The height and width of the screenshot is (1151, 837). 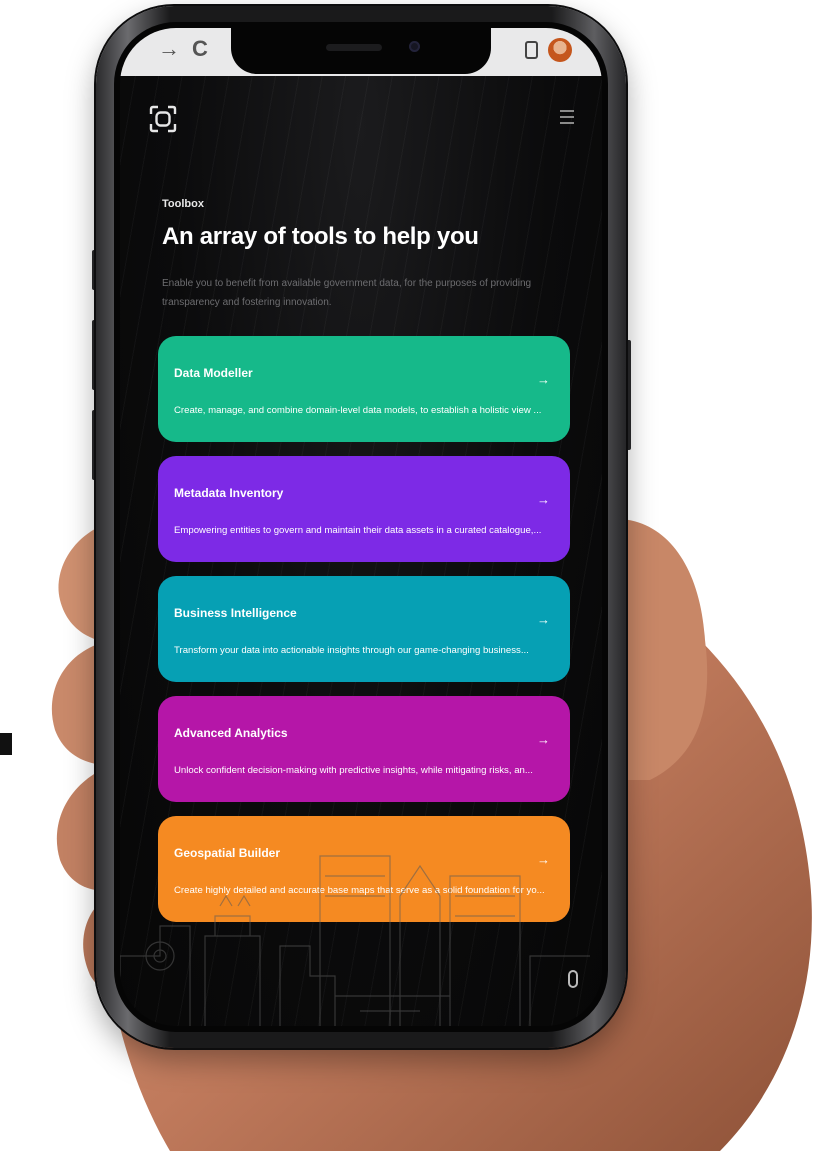 What do you see at coordinates (163, 119) in the screenshot?
I see `scan-frame-icon` at bounding box center [163, 119].